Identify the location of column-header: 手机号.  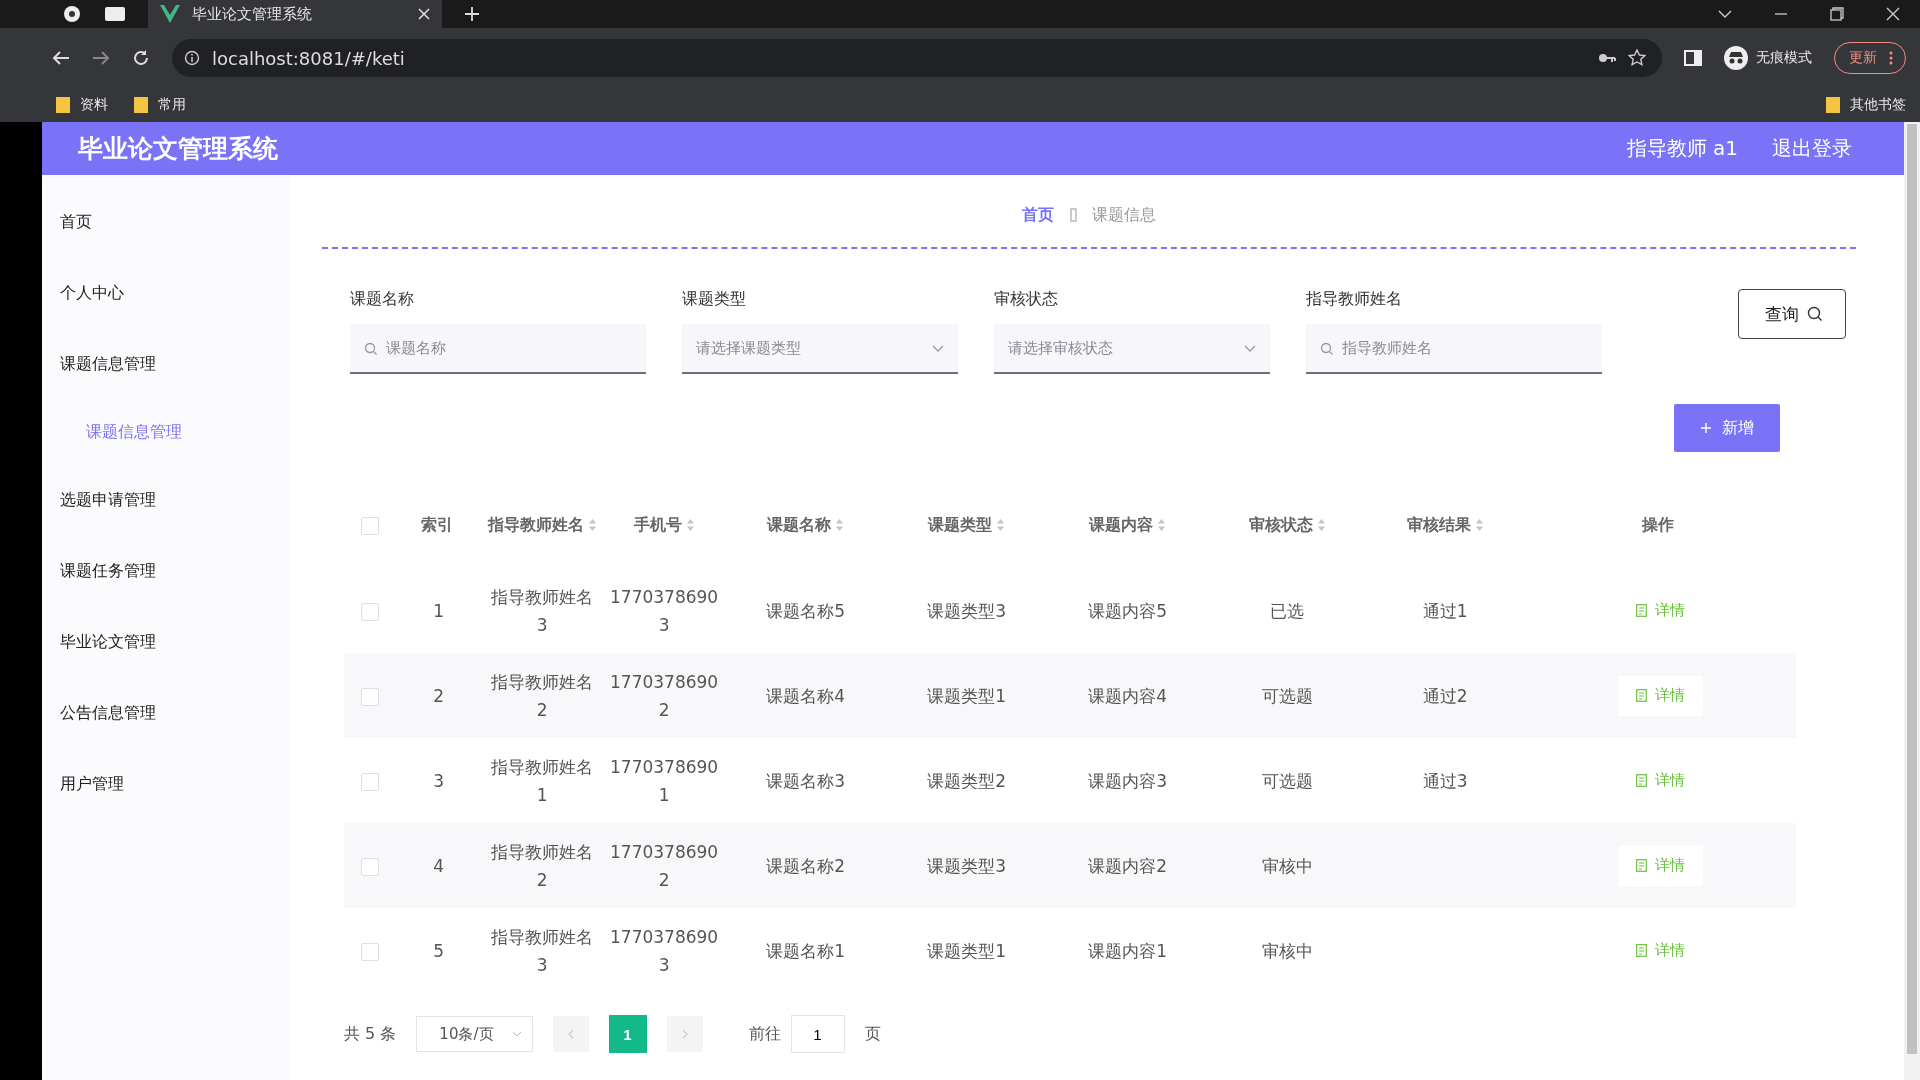
(657, 524).